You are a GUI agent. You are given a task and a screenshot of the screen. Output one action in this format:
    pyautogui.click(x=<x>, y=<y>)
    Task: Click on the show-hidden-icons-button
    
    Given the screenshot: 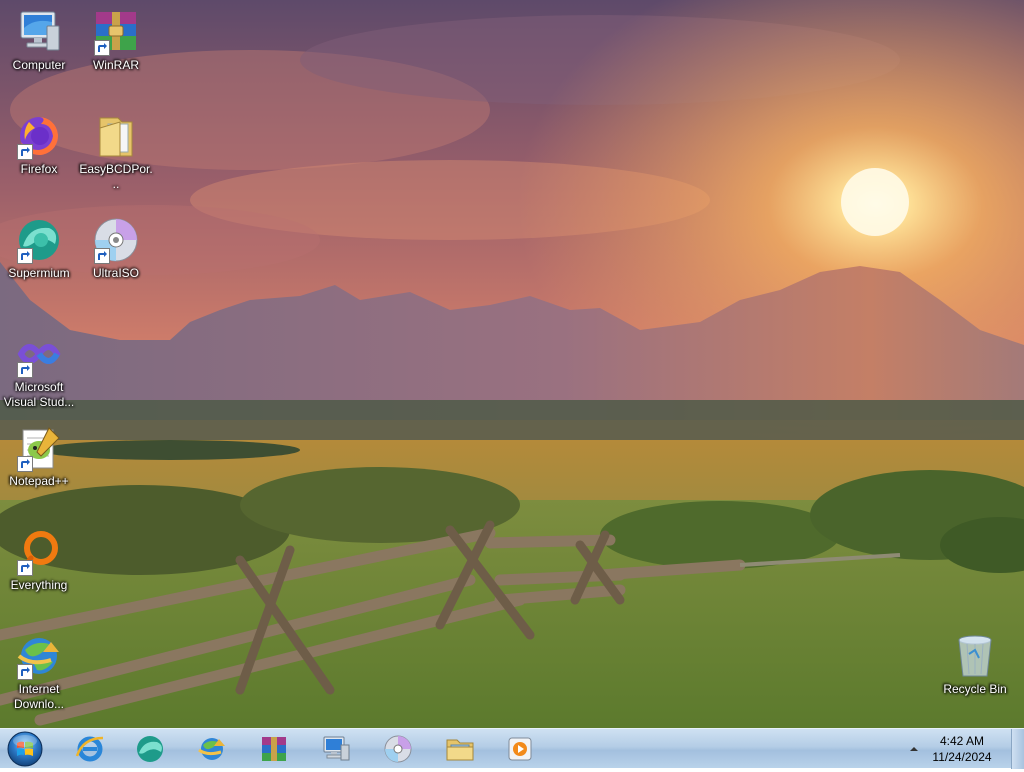 What is the action you would take?
    pyautogui.click(x=914, y=748)
    